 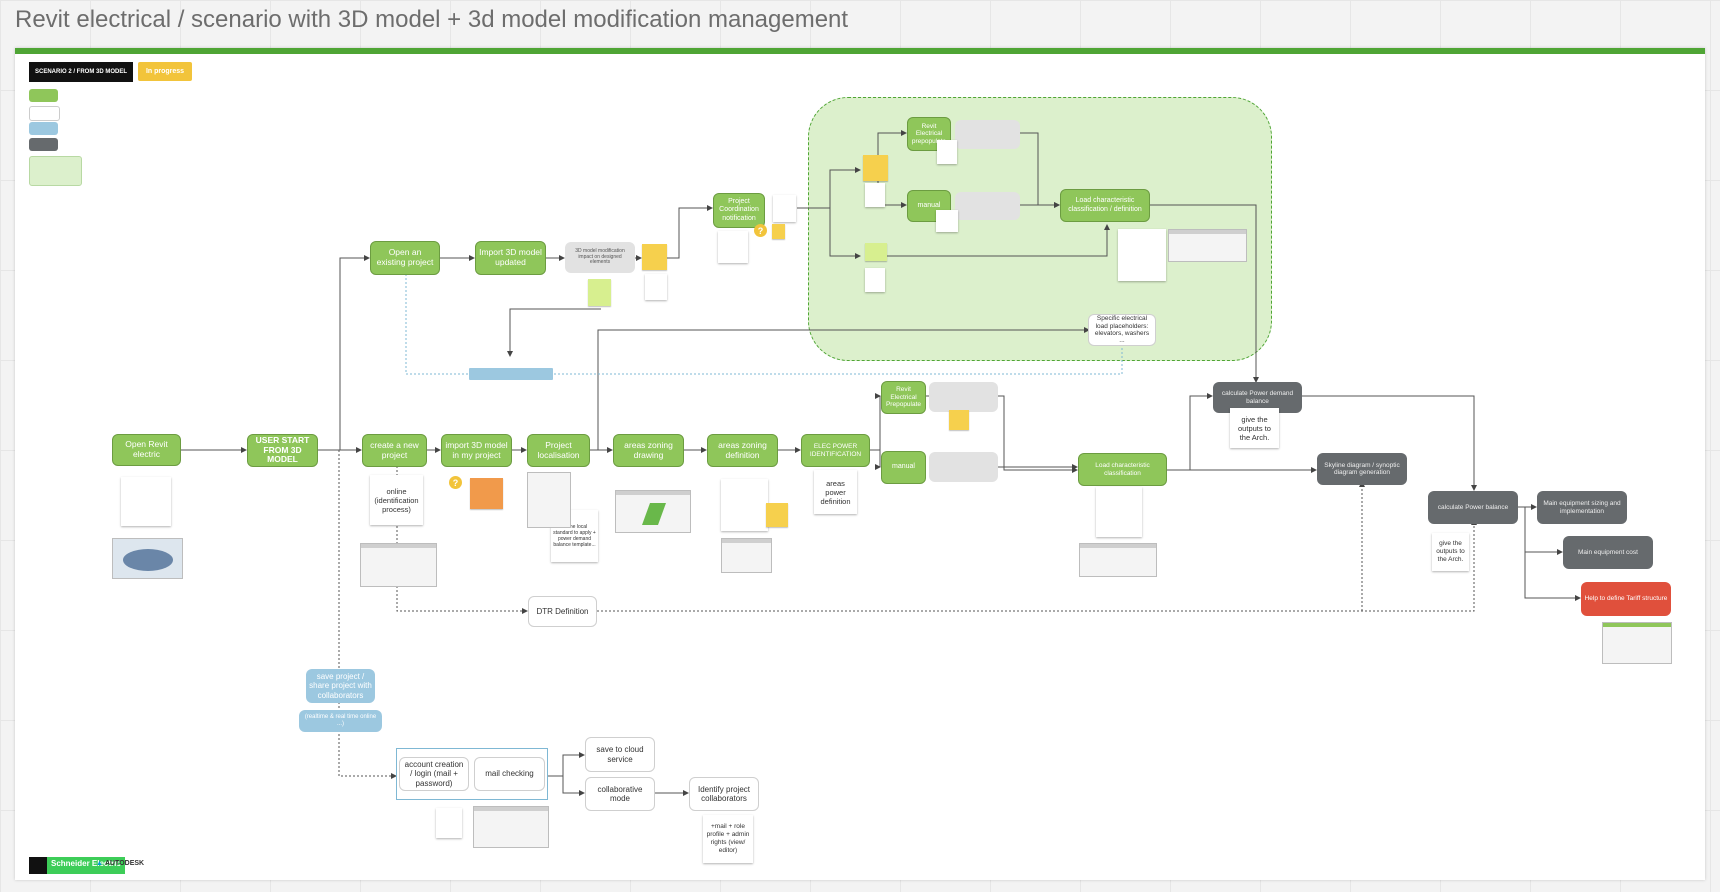 I want to click on give-outputs-note-1: give the outputs to the Arch., so click(x=1254, y=428).